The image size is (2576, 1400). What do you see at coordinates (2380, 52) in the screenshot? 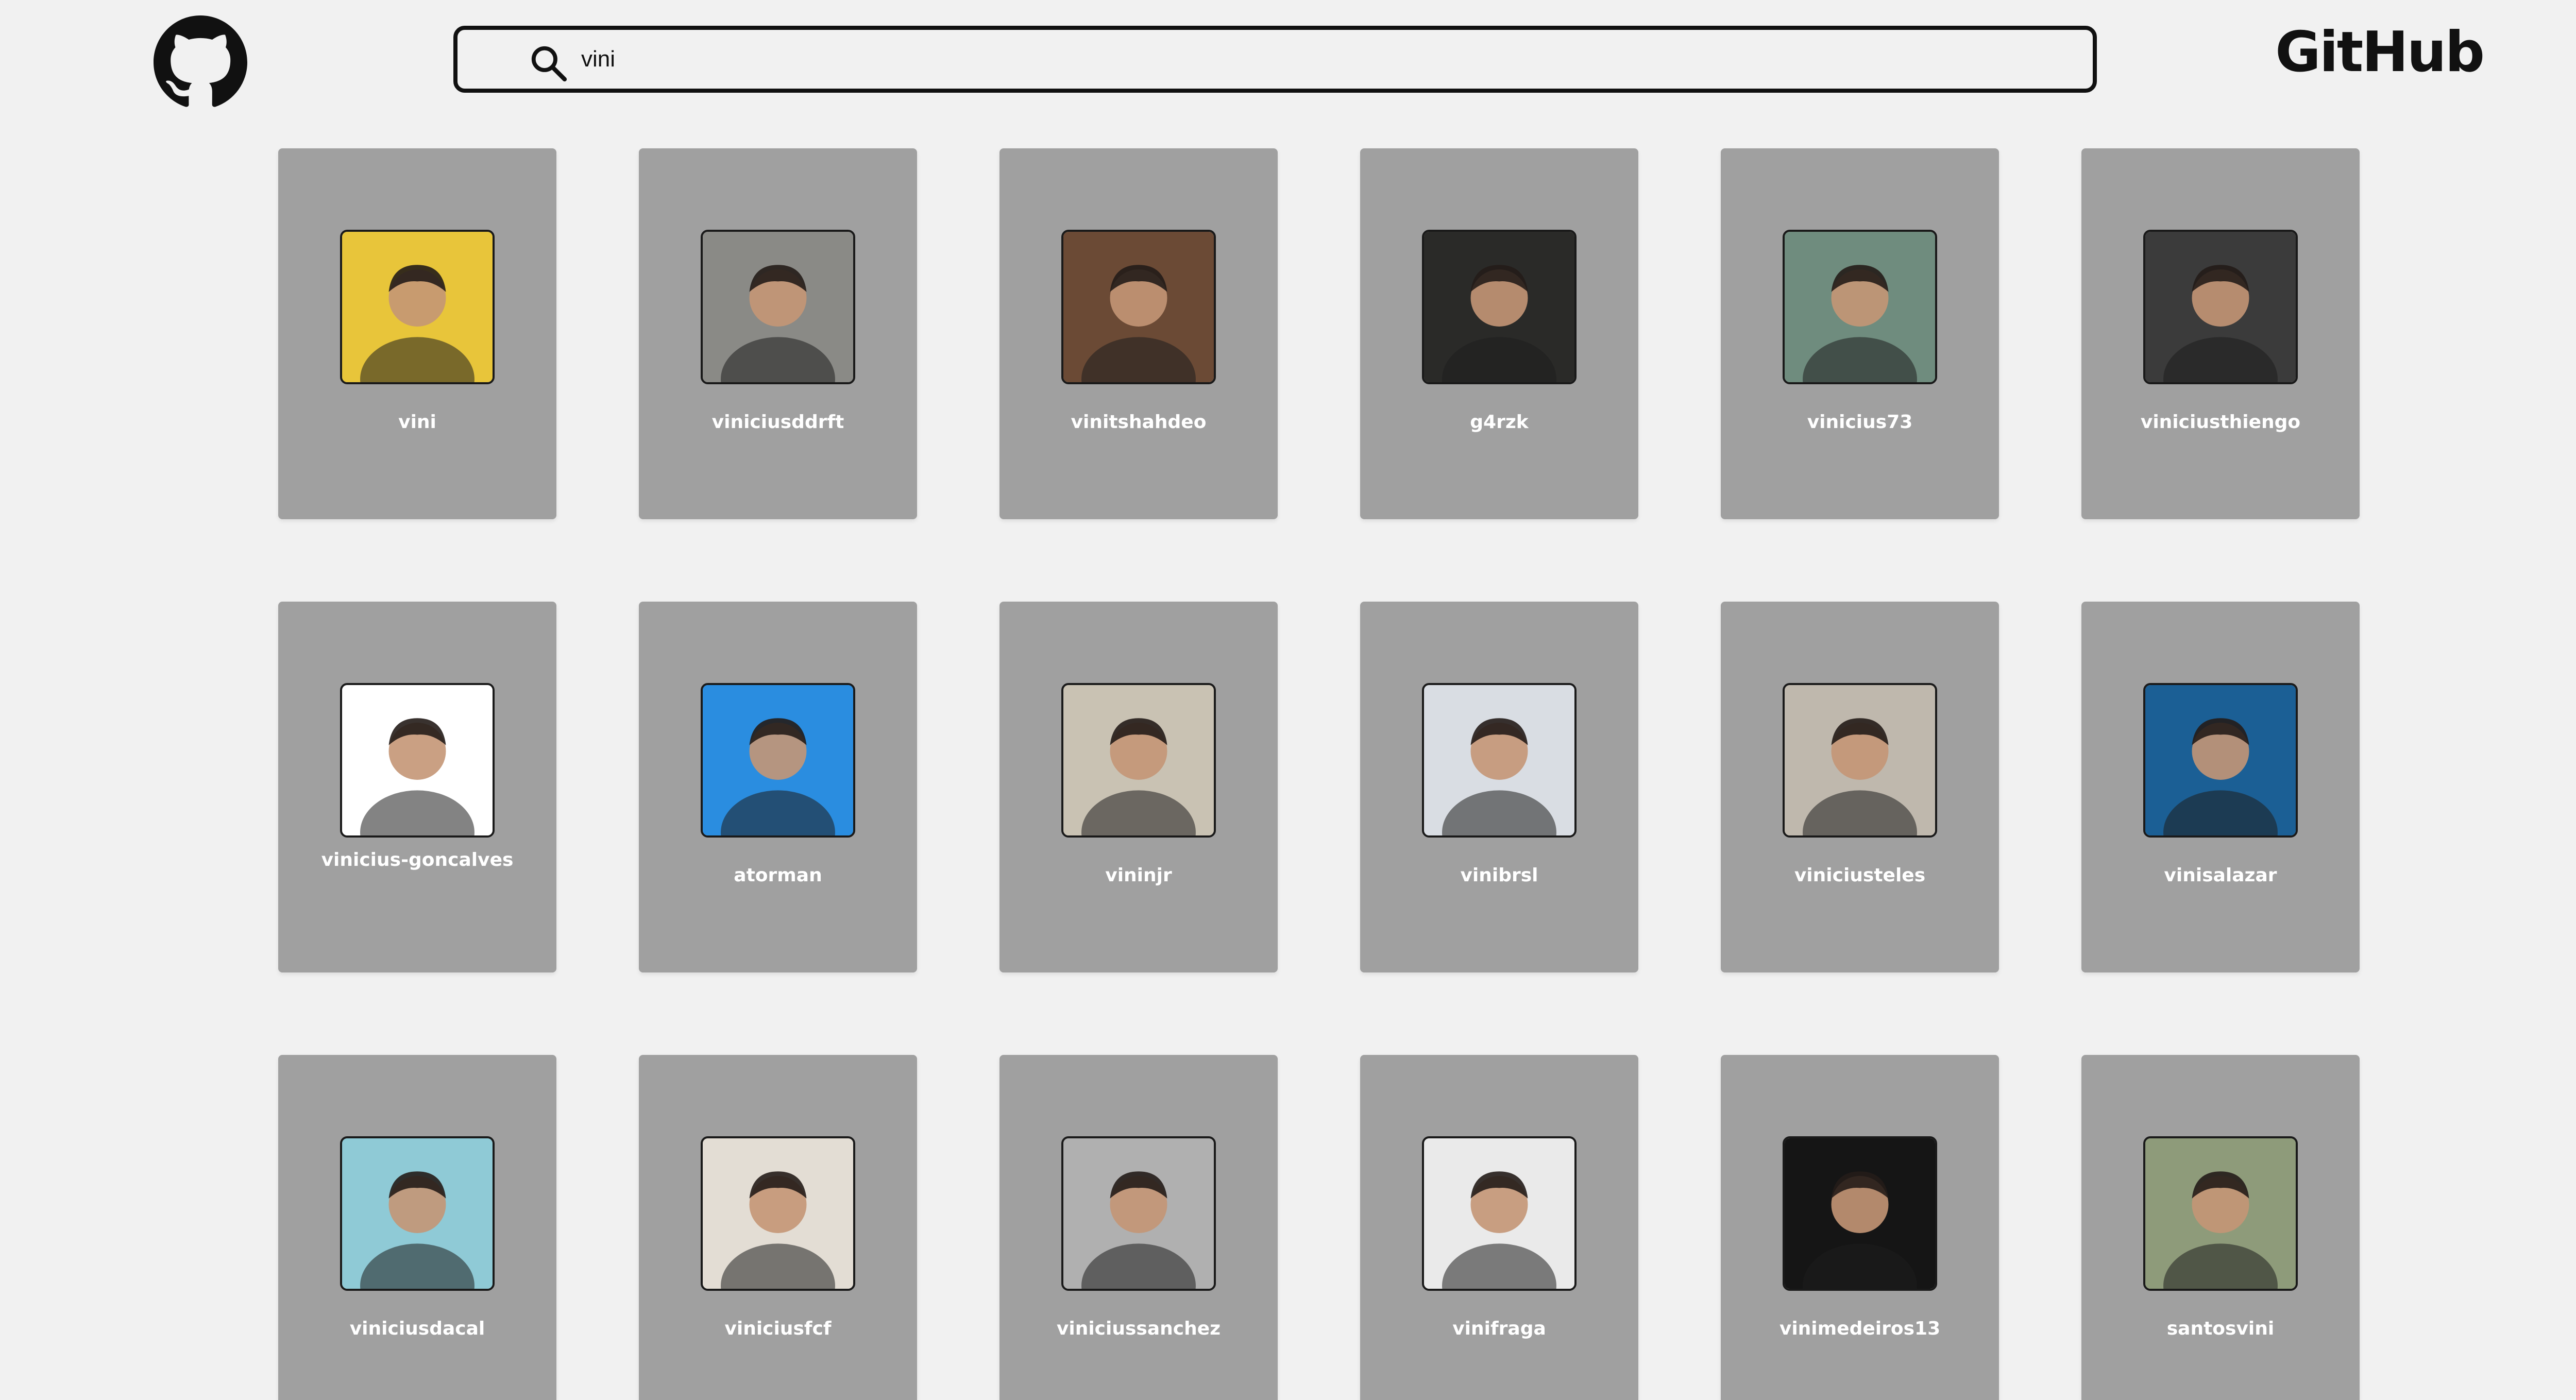
I see `github-wordmark: GitHub` at bounding box center [2380, 52].